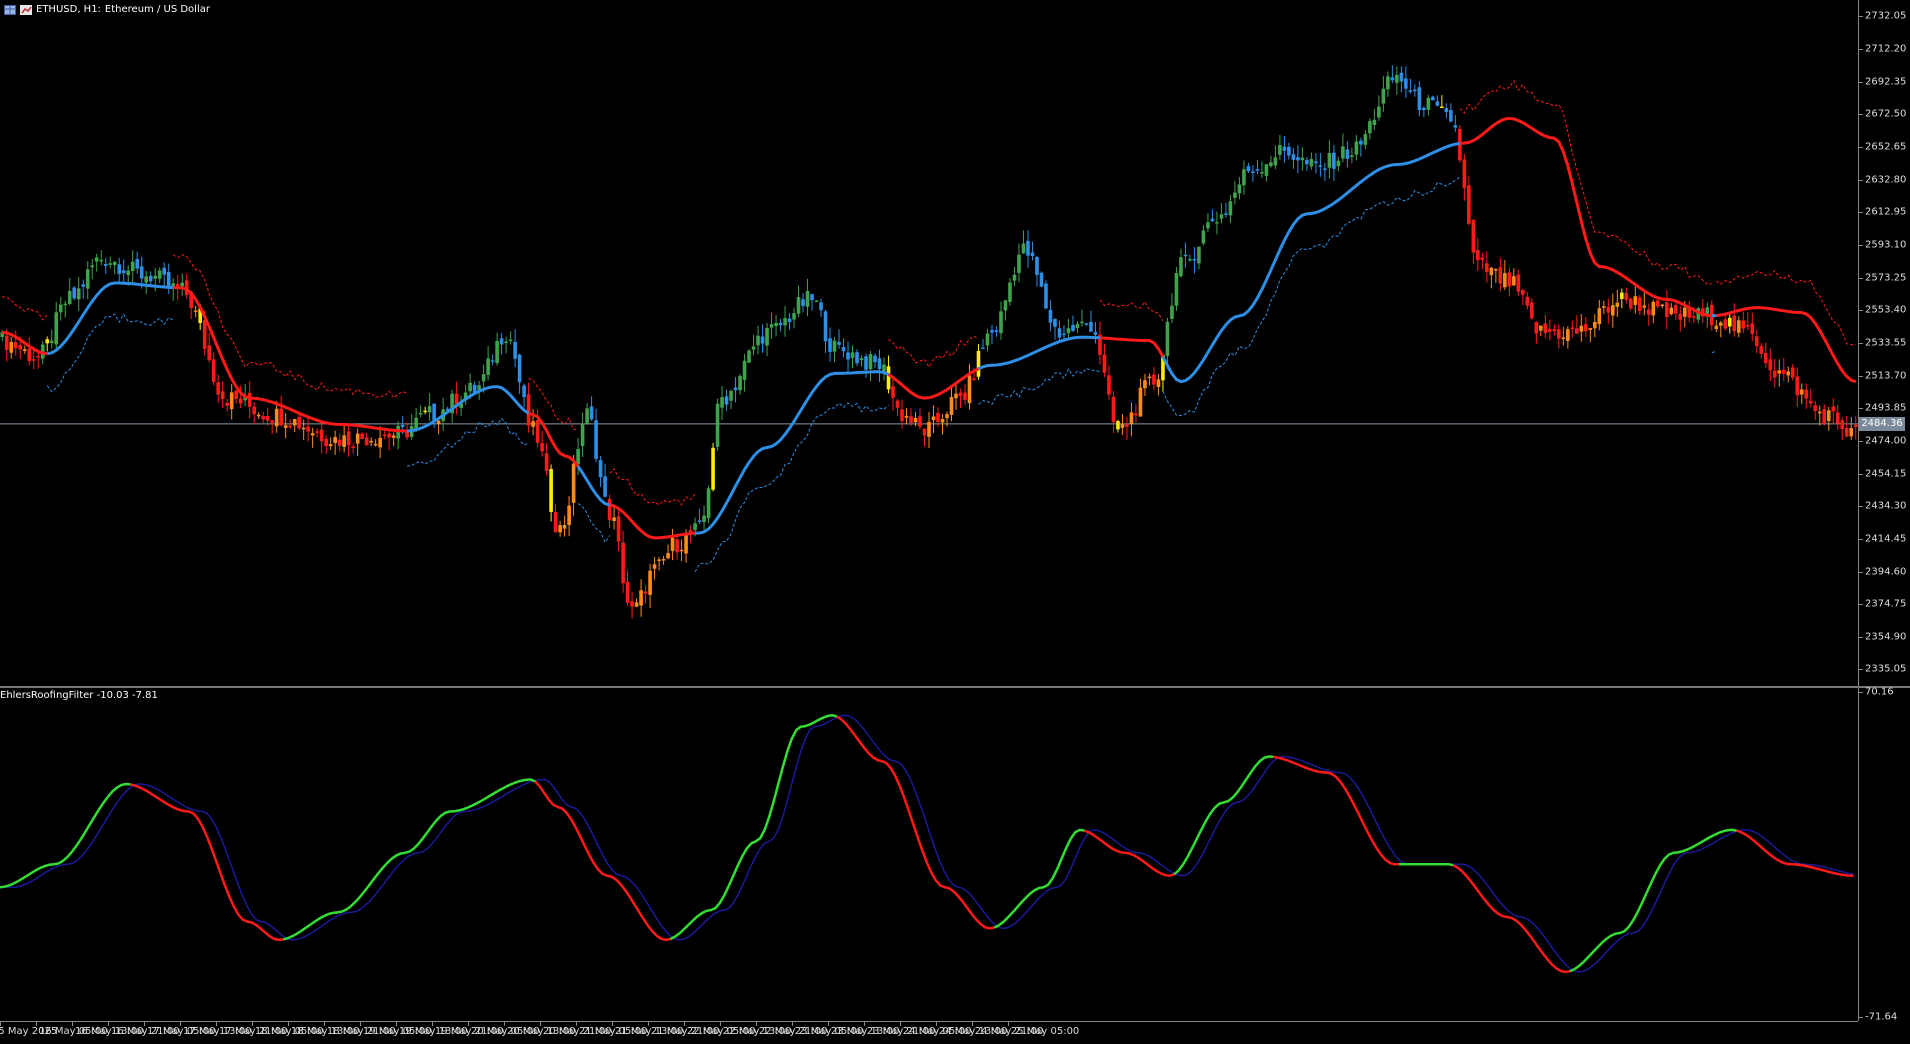 Image resolution: width=1910 pixels, height=1044 pixels. Describe the element at coordinates (1885, 310) in the screenshot. I see `price-axis-label: 2553.40` at that location.